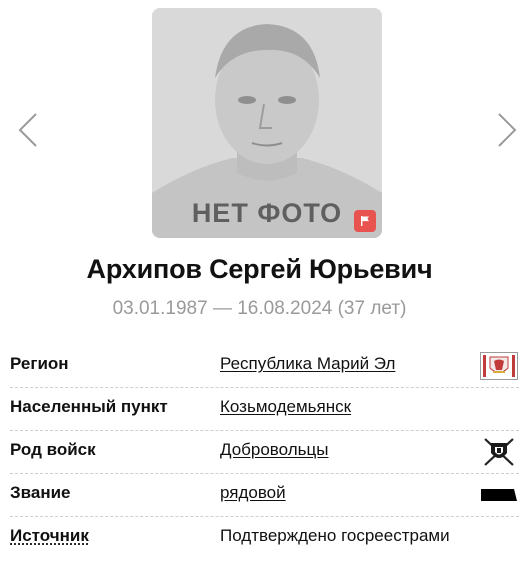 This screenshot has height=563, width=519. I want to click on detail-row-source: Источник Подтверждено госреестрами, so click(264, 538).